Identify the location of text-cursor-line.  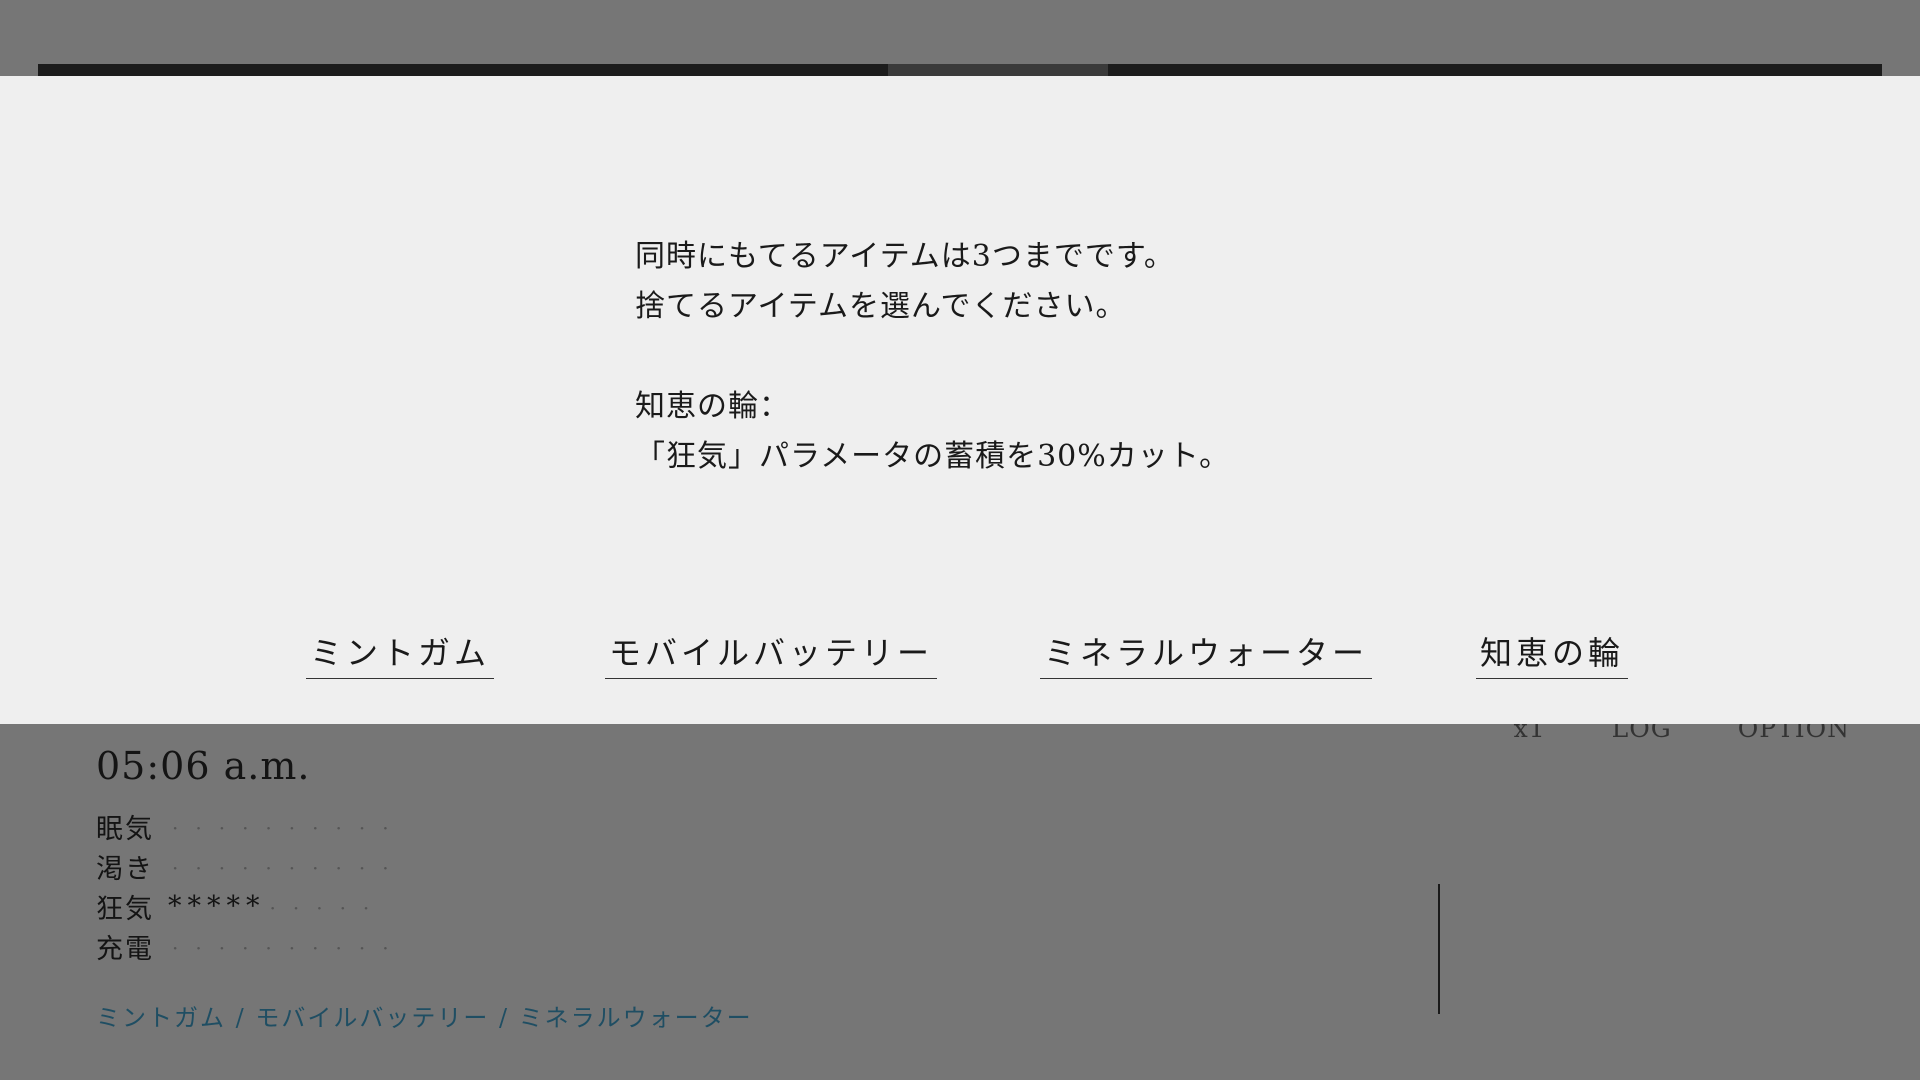
(1439, 949).